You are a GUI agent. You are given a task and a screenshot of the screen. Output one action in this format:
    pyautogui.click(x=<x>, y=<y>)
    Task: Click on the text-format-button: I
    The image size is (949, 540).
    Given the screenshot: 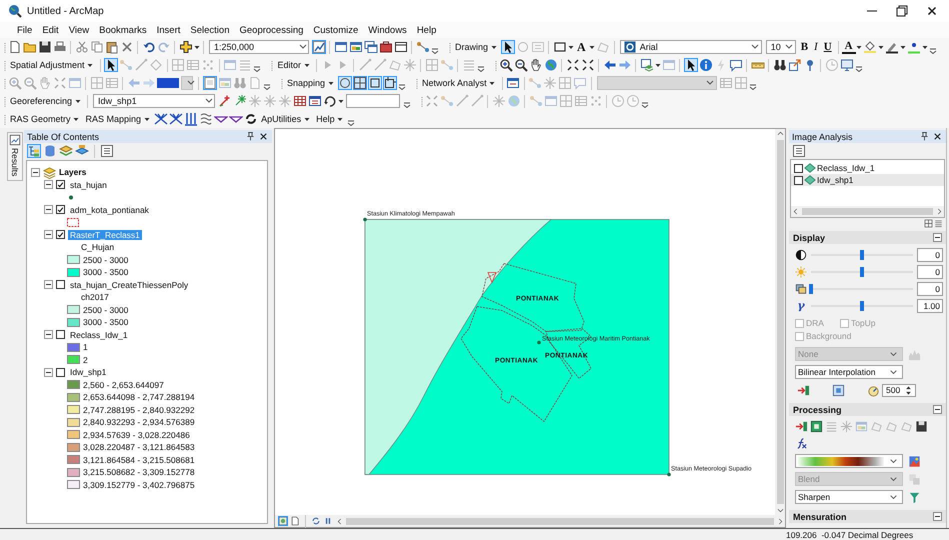 What is the action you would take?
    pyautogui.click(x=816, y=47)
    